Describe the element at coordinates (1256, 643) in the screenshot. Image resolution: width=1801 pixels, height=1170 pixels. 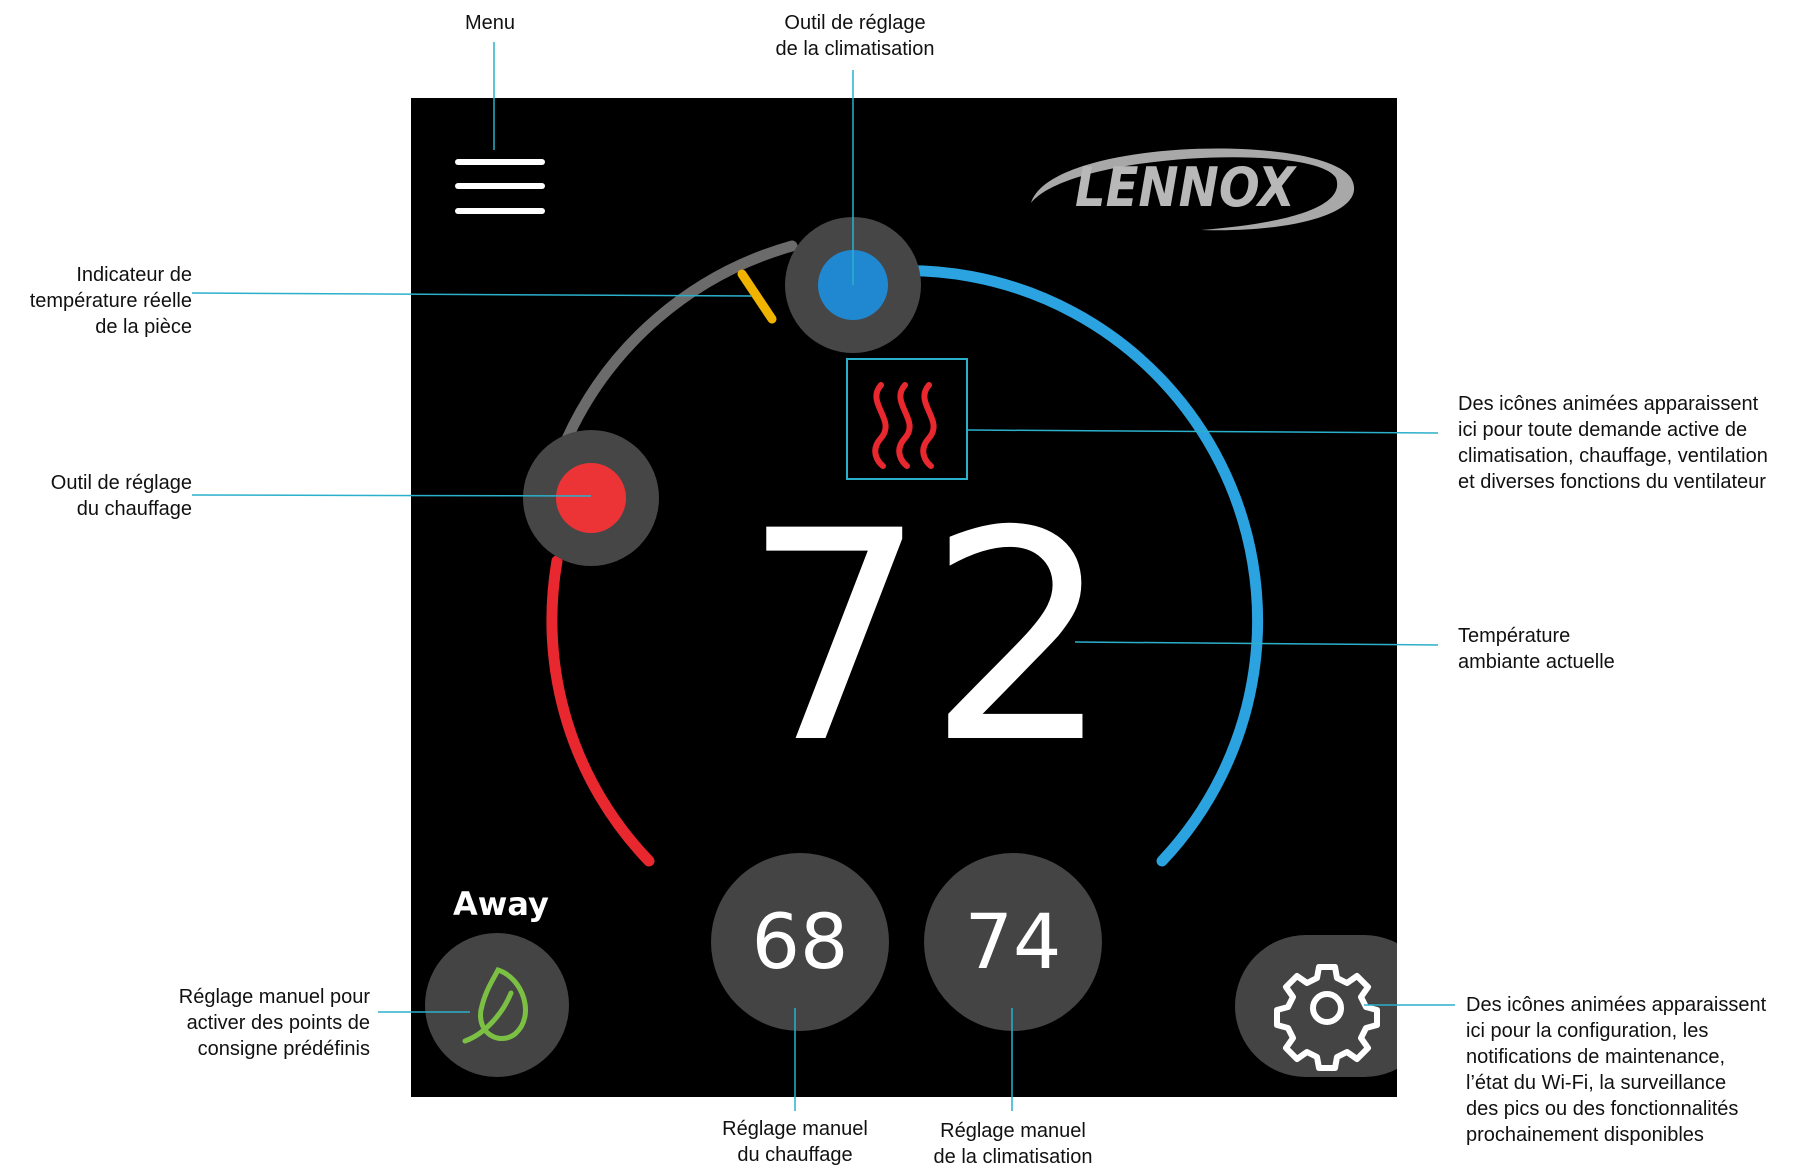
I see `callout-current-temp` at that location.